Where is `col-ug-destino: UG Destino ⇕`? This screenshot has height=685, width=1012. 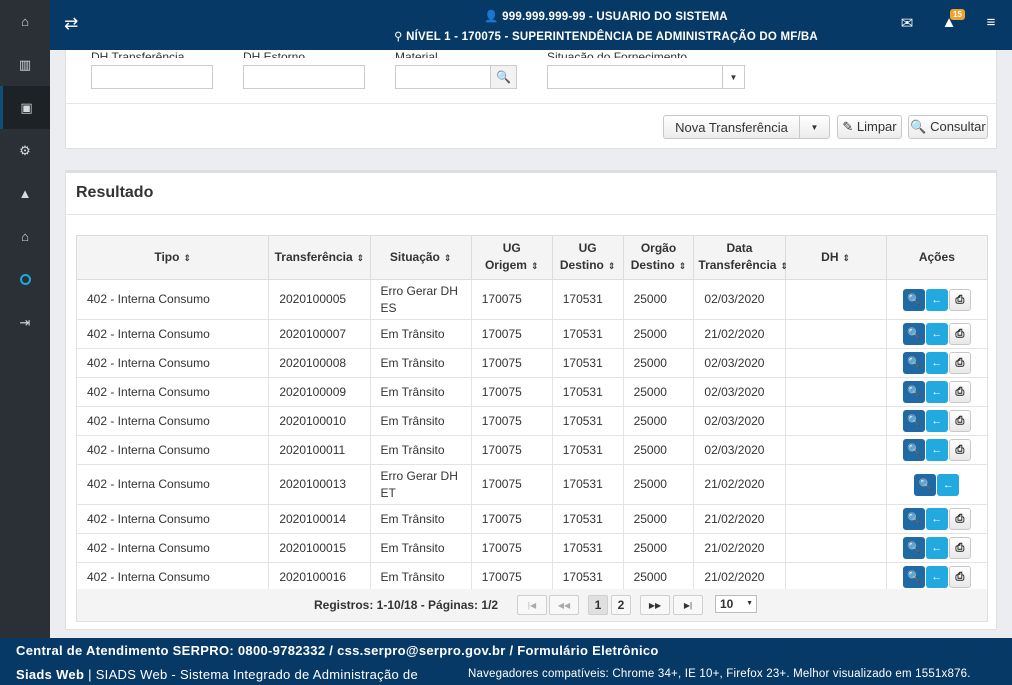
col-ug-destino: UG Destino ⇕ is located at coordinates (587, 257).